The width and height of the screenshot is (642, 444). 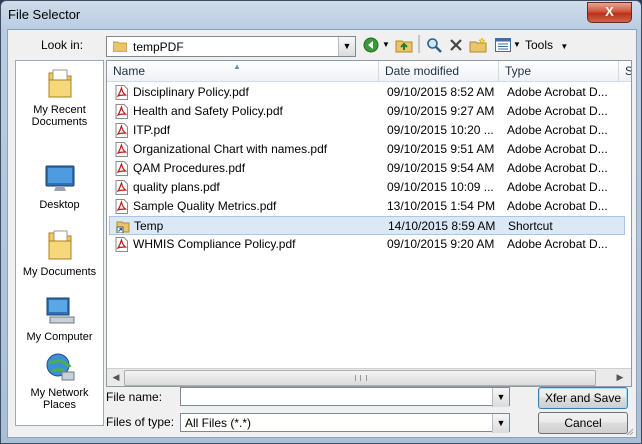 I want to click on views-dropdown-icon: ▼, so click(x=517, y=45).